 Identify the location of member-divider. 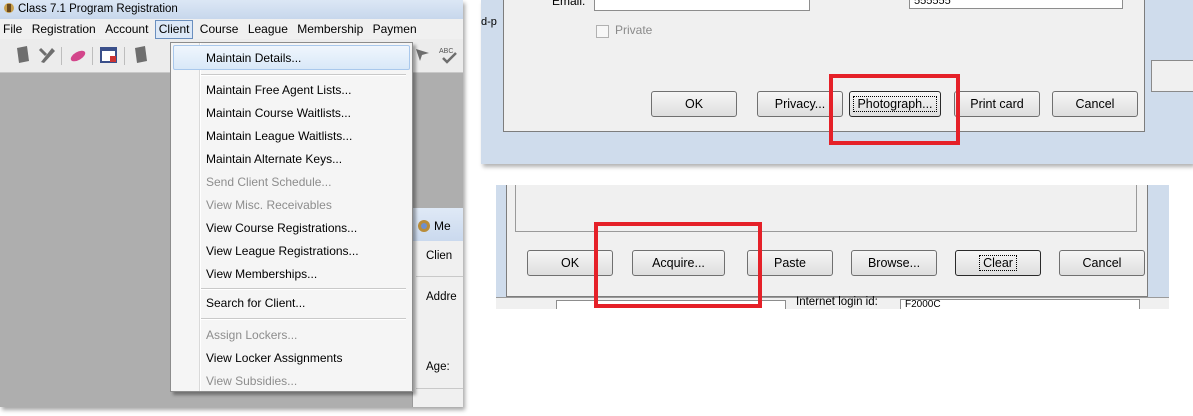
(439, 276).